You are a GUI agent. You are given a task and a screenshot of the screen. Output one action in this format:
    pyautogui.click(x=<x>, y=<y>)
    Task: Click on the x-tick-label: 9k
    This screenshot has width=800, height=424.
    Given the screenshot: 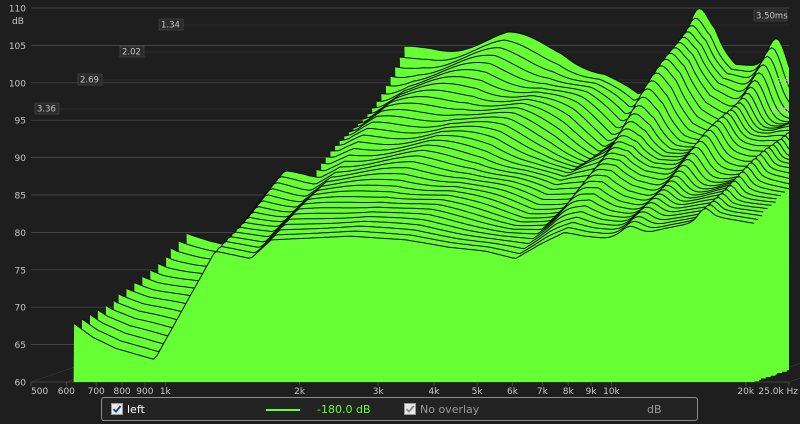 What is the action you would take?
    pyautogui.click(x=592, y=391)
    